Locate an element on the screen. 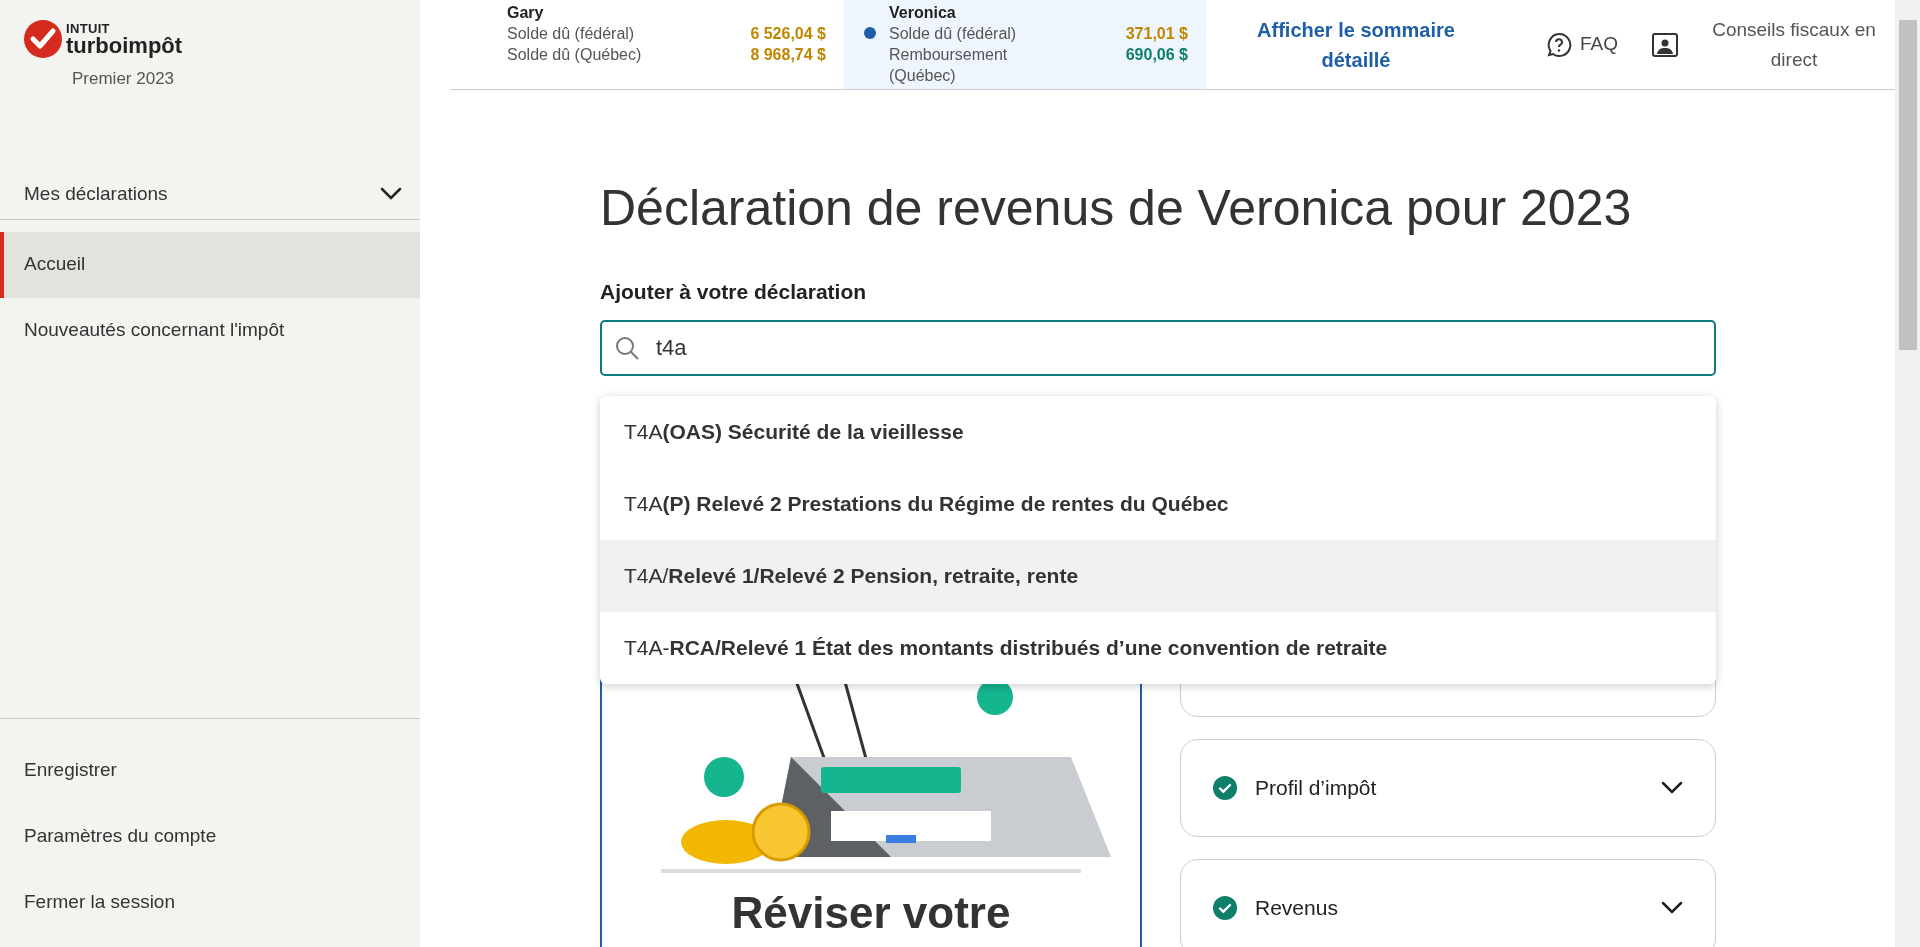  scrollbar is located at coordinates (1907, 473).